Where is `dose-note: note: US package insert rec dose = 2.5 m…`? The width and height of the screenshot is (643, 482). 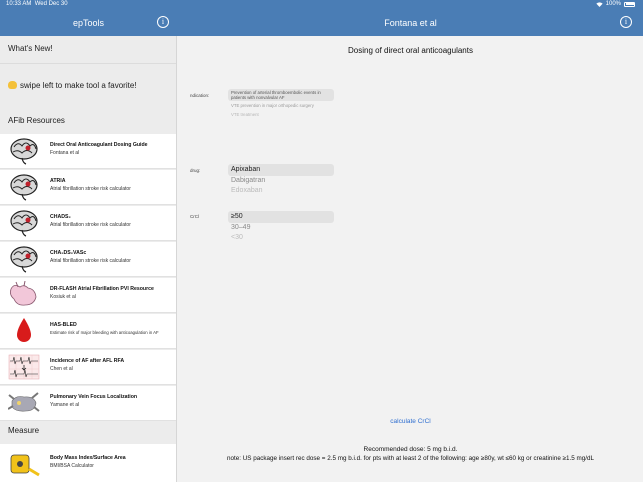 dose-note: note: US package insert rec dose = 2.5 m… is located at coordinates (410, 458).